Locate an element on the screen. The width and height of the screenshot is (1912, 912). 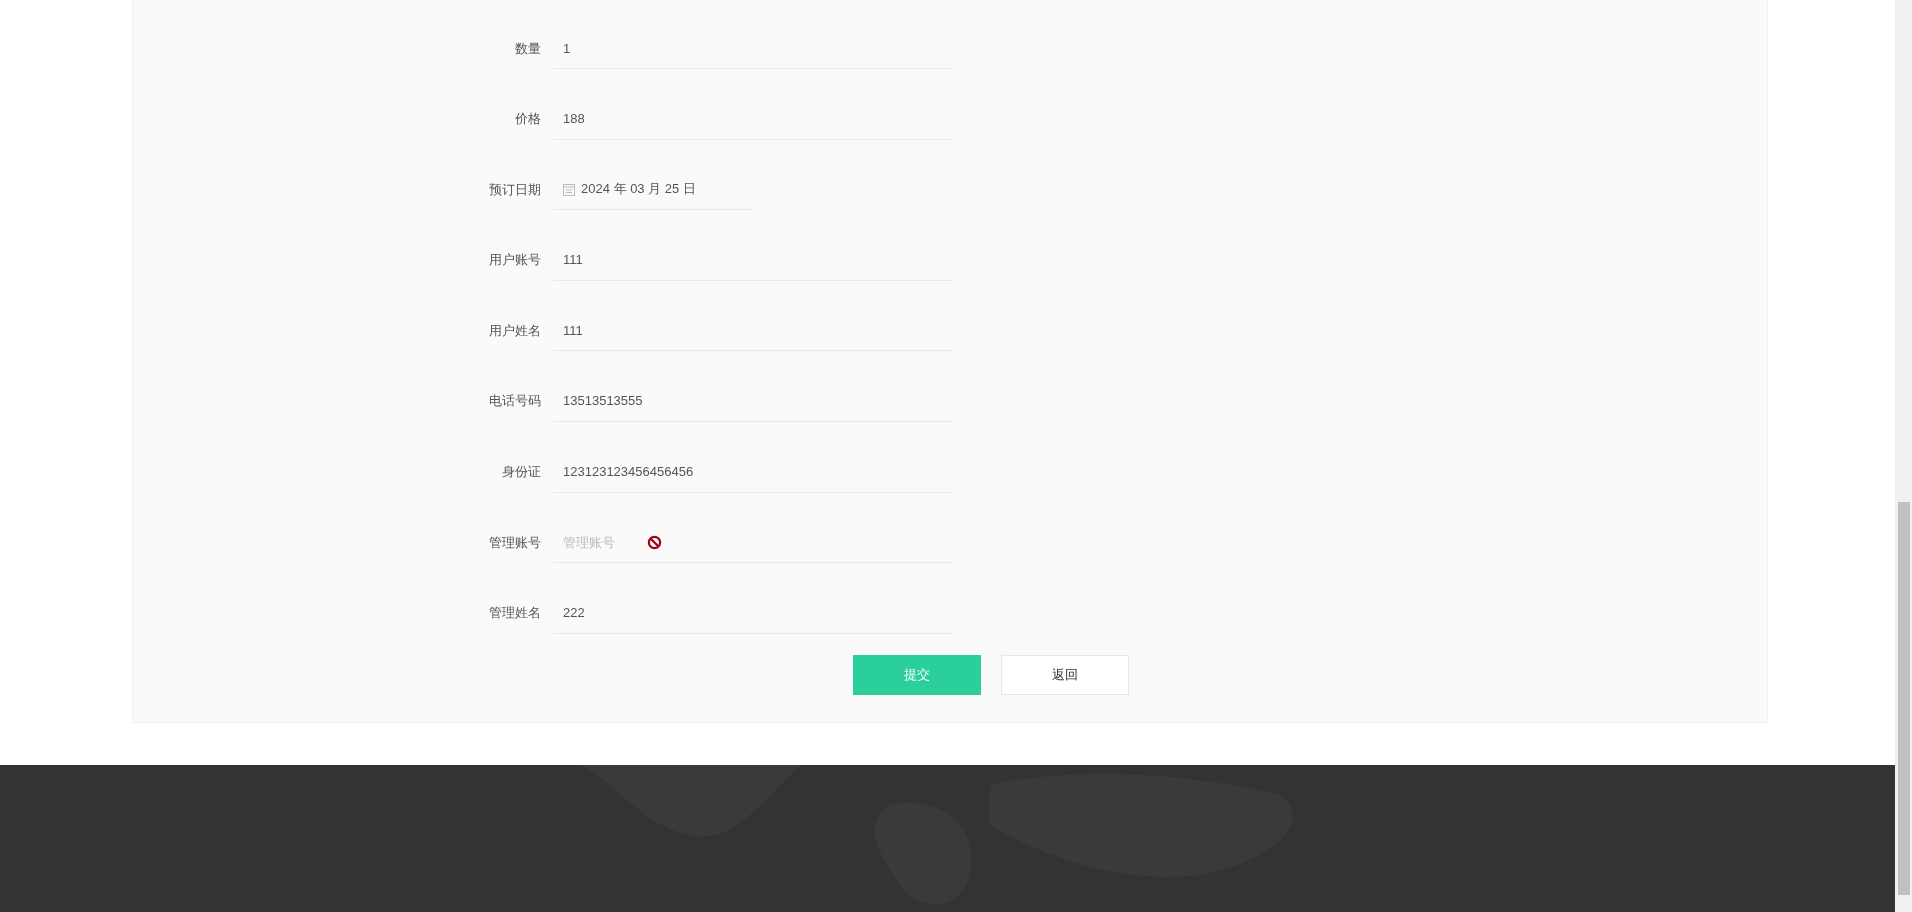
field-label: 用户账号 is located at coordinates (515, 260).